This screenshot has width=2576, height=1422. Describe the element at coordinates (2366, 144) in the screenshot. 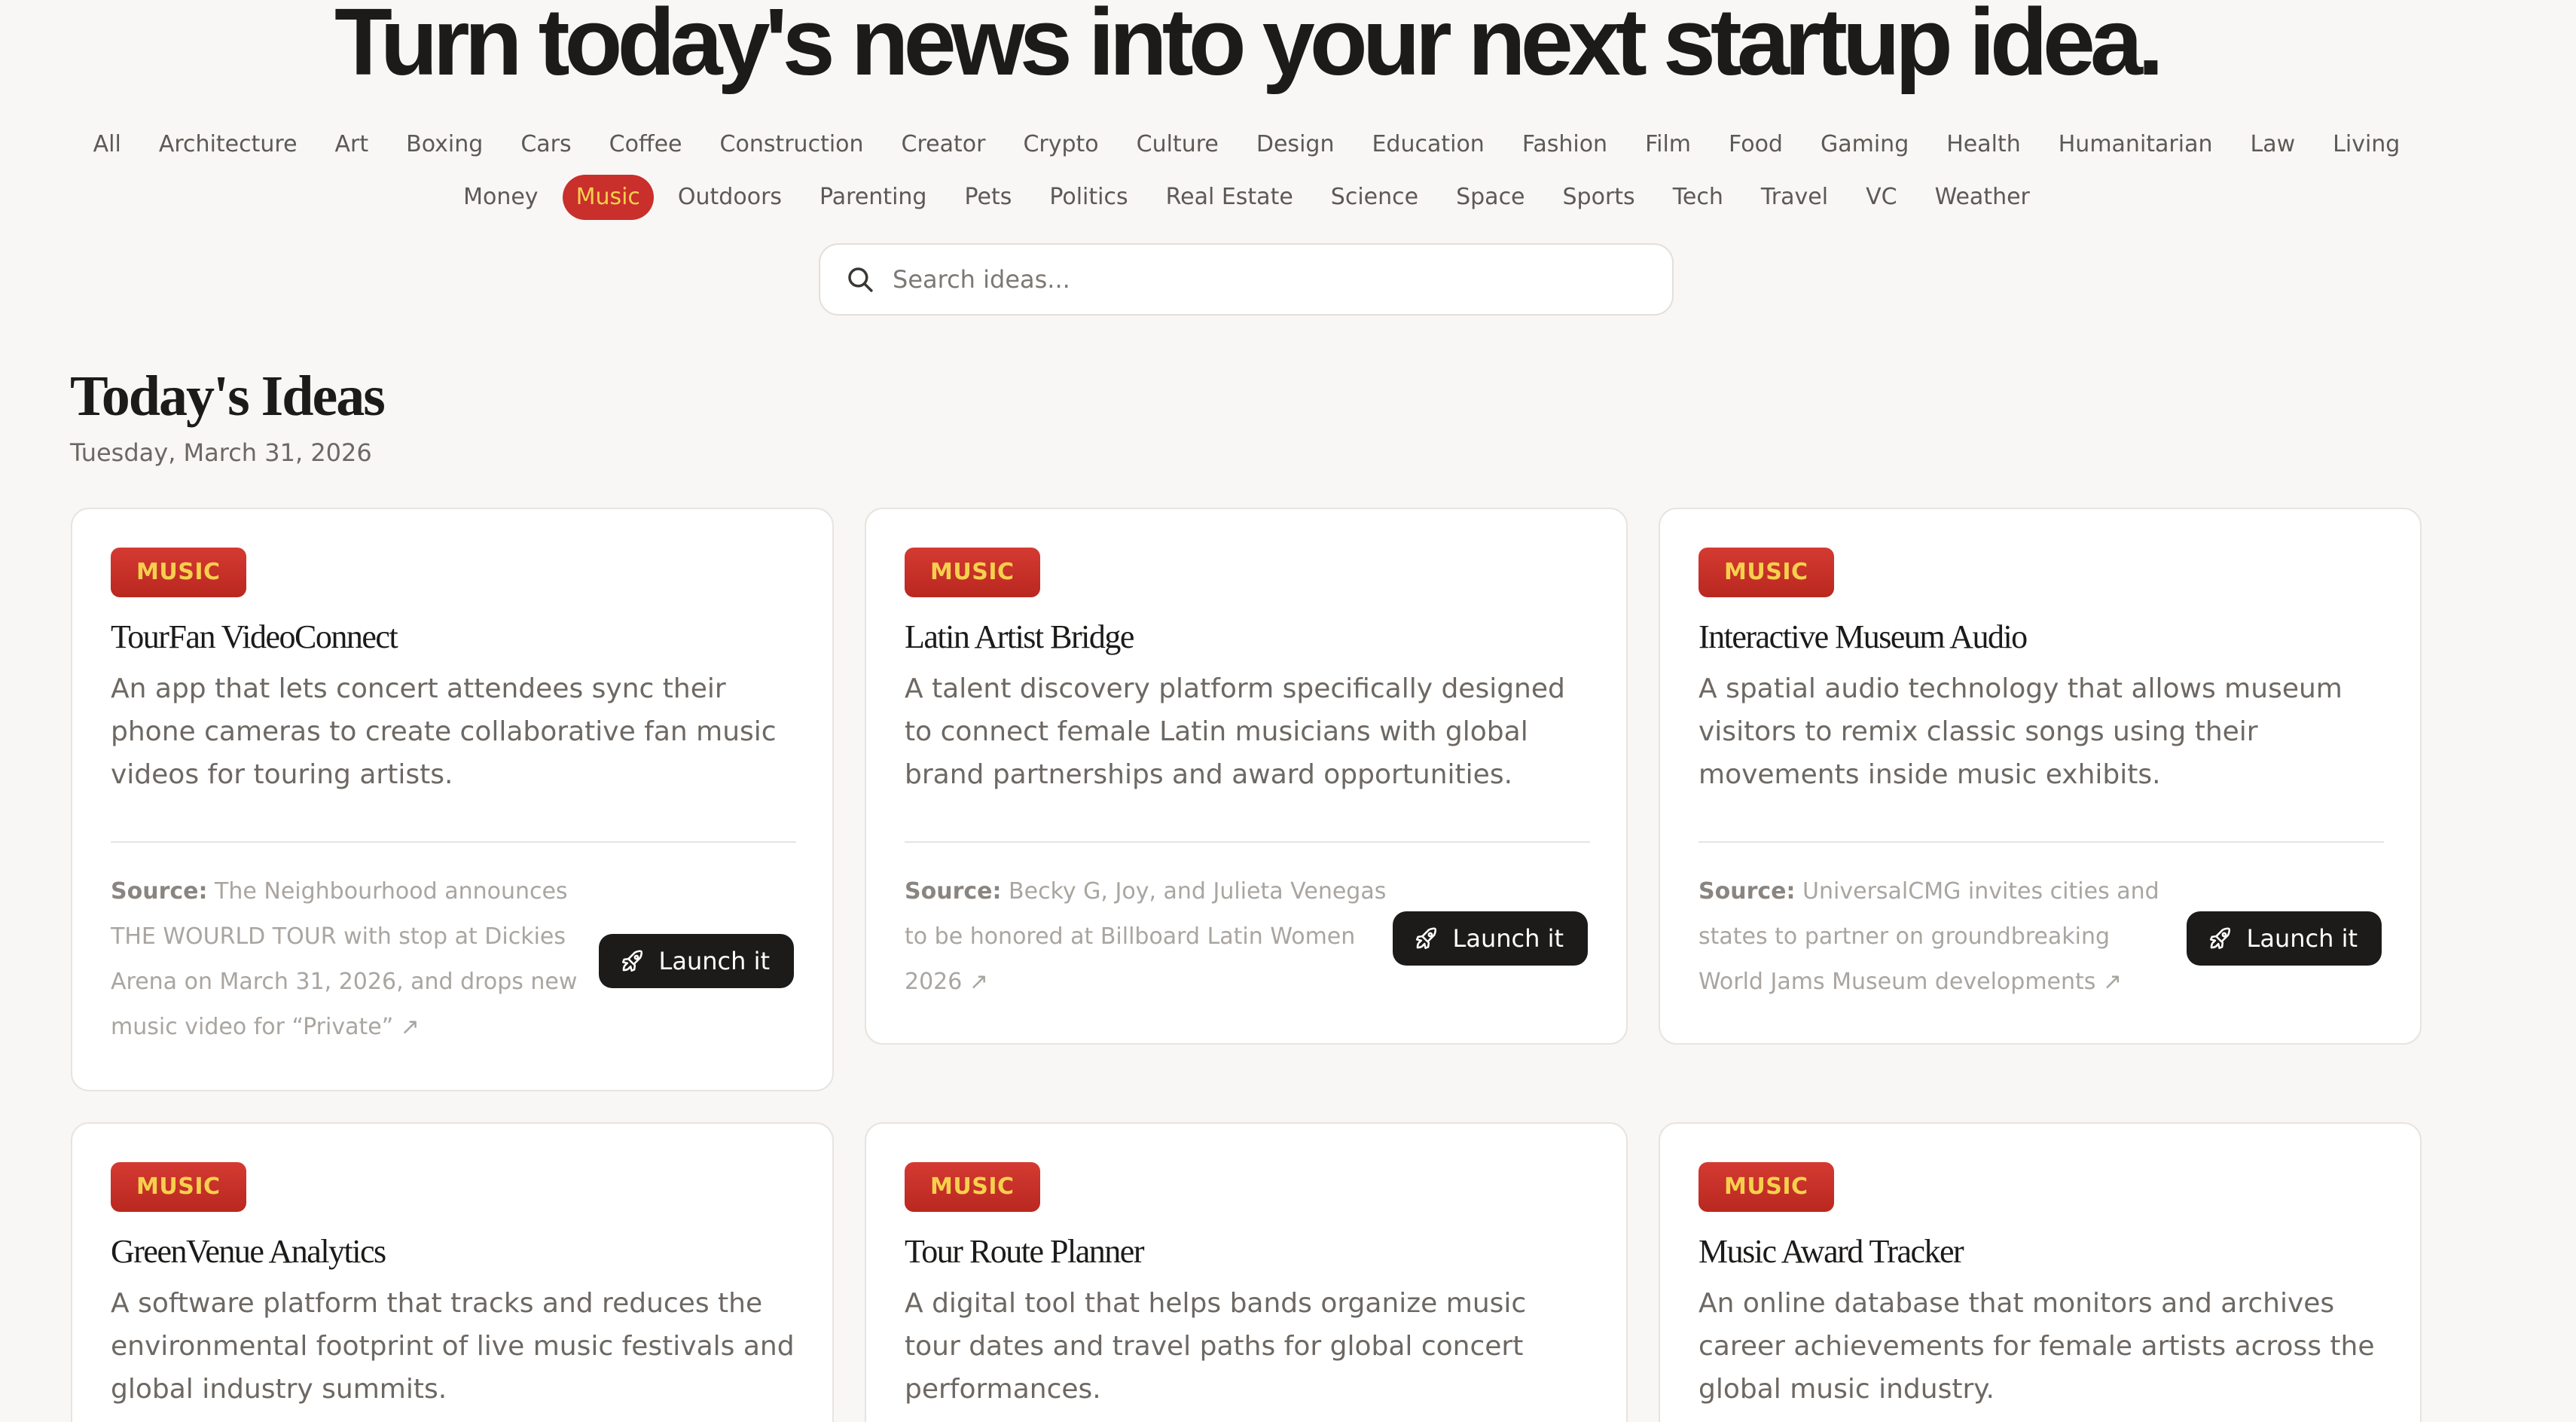

I see `category-living: Living` at that location.